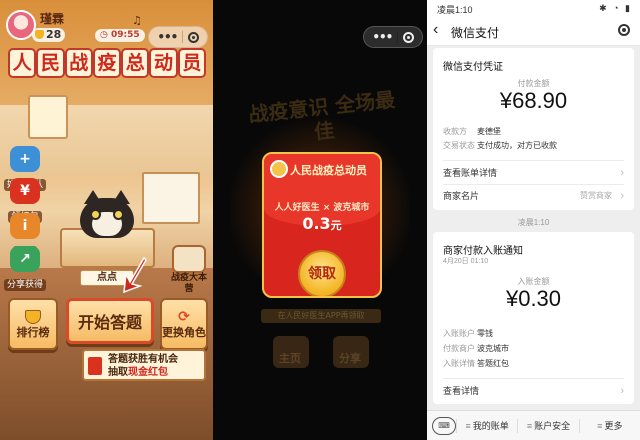 Image resolution: width=640 pixels, height=440 pixels. I want to click on leaderboard-button: 排行榜, so click(33, 324).